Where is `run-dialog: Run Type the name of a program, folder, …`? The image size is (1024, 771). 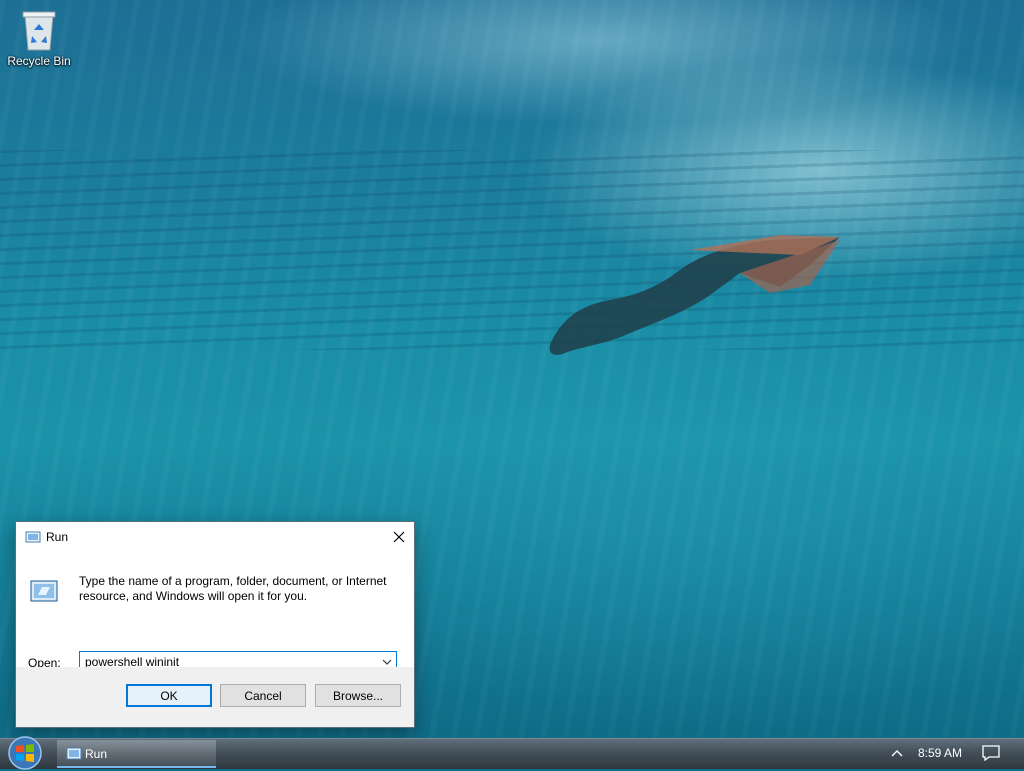 run-dialog: Run Type the name of a program, folder, … is located at coordinates (215, 624).